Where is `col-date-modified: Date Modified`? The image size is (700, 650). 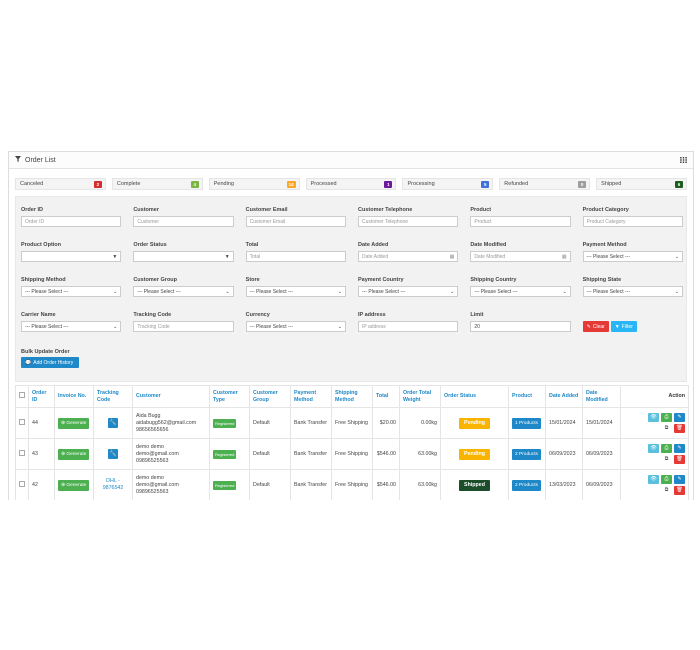 col-date-modified: Date Modified is located at coordinates (601, 396).